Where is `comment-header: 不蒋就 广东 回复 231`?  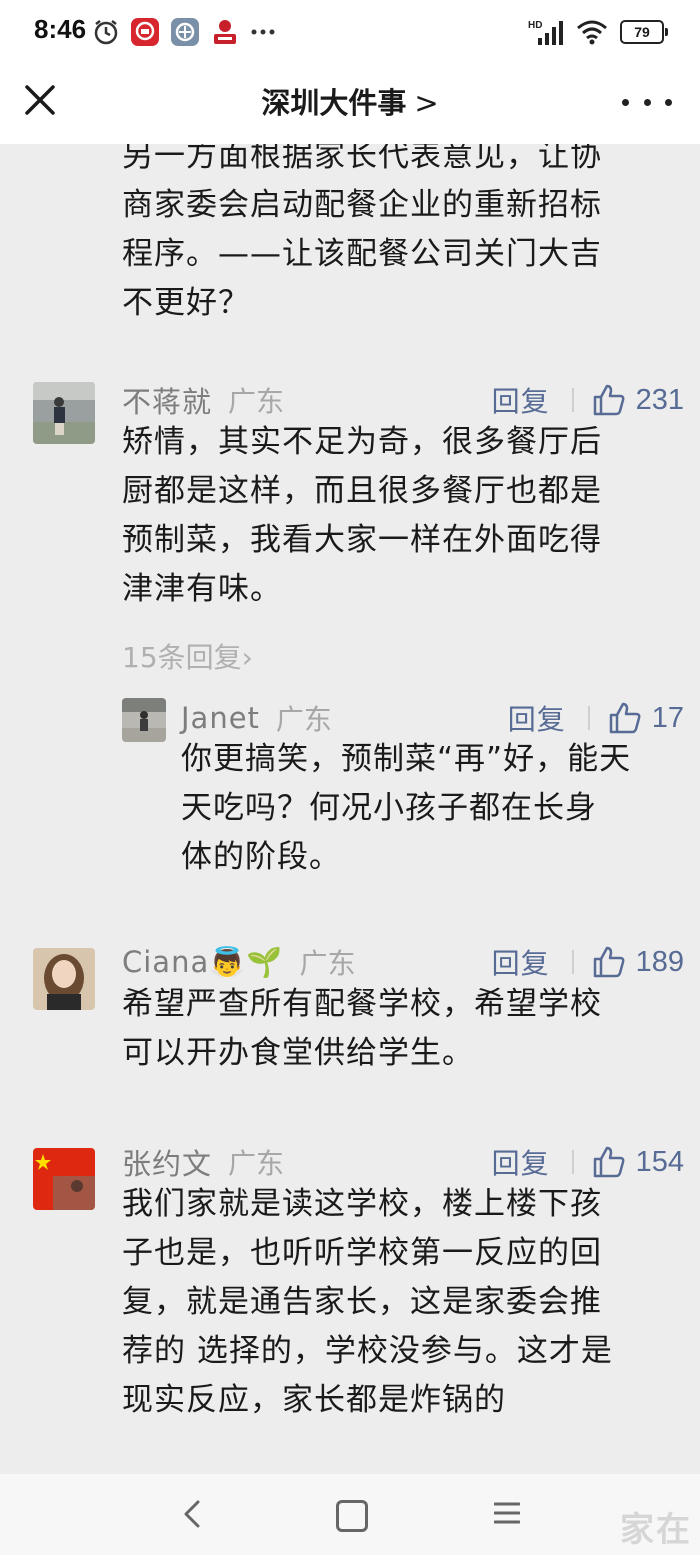
comment-header: 不蒋就 广东 回复 231 is located at coordinates (407, 400).